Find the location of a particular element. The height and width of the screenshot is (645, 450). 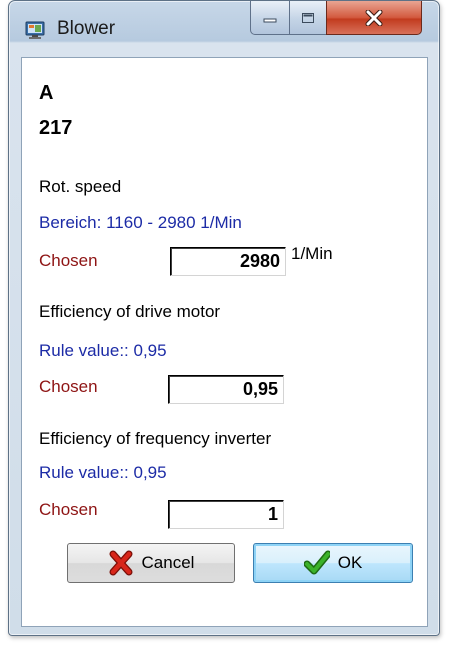

window-title: Blower is located at coordinates (86, 28).